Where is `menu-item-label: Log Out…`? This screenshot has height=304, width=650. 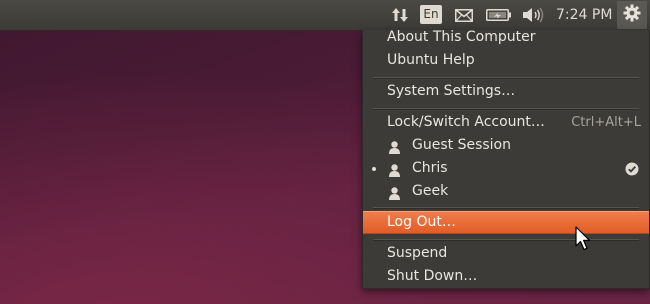 menu-item-label: Log Out… is located at coordinates (421, 222).